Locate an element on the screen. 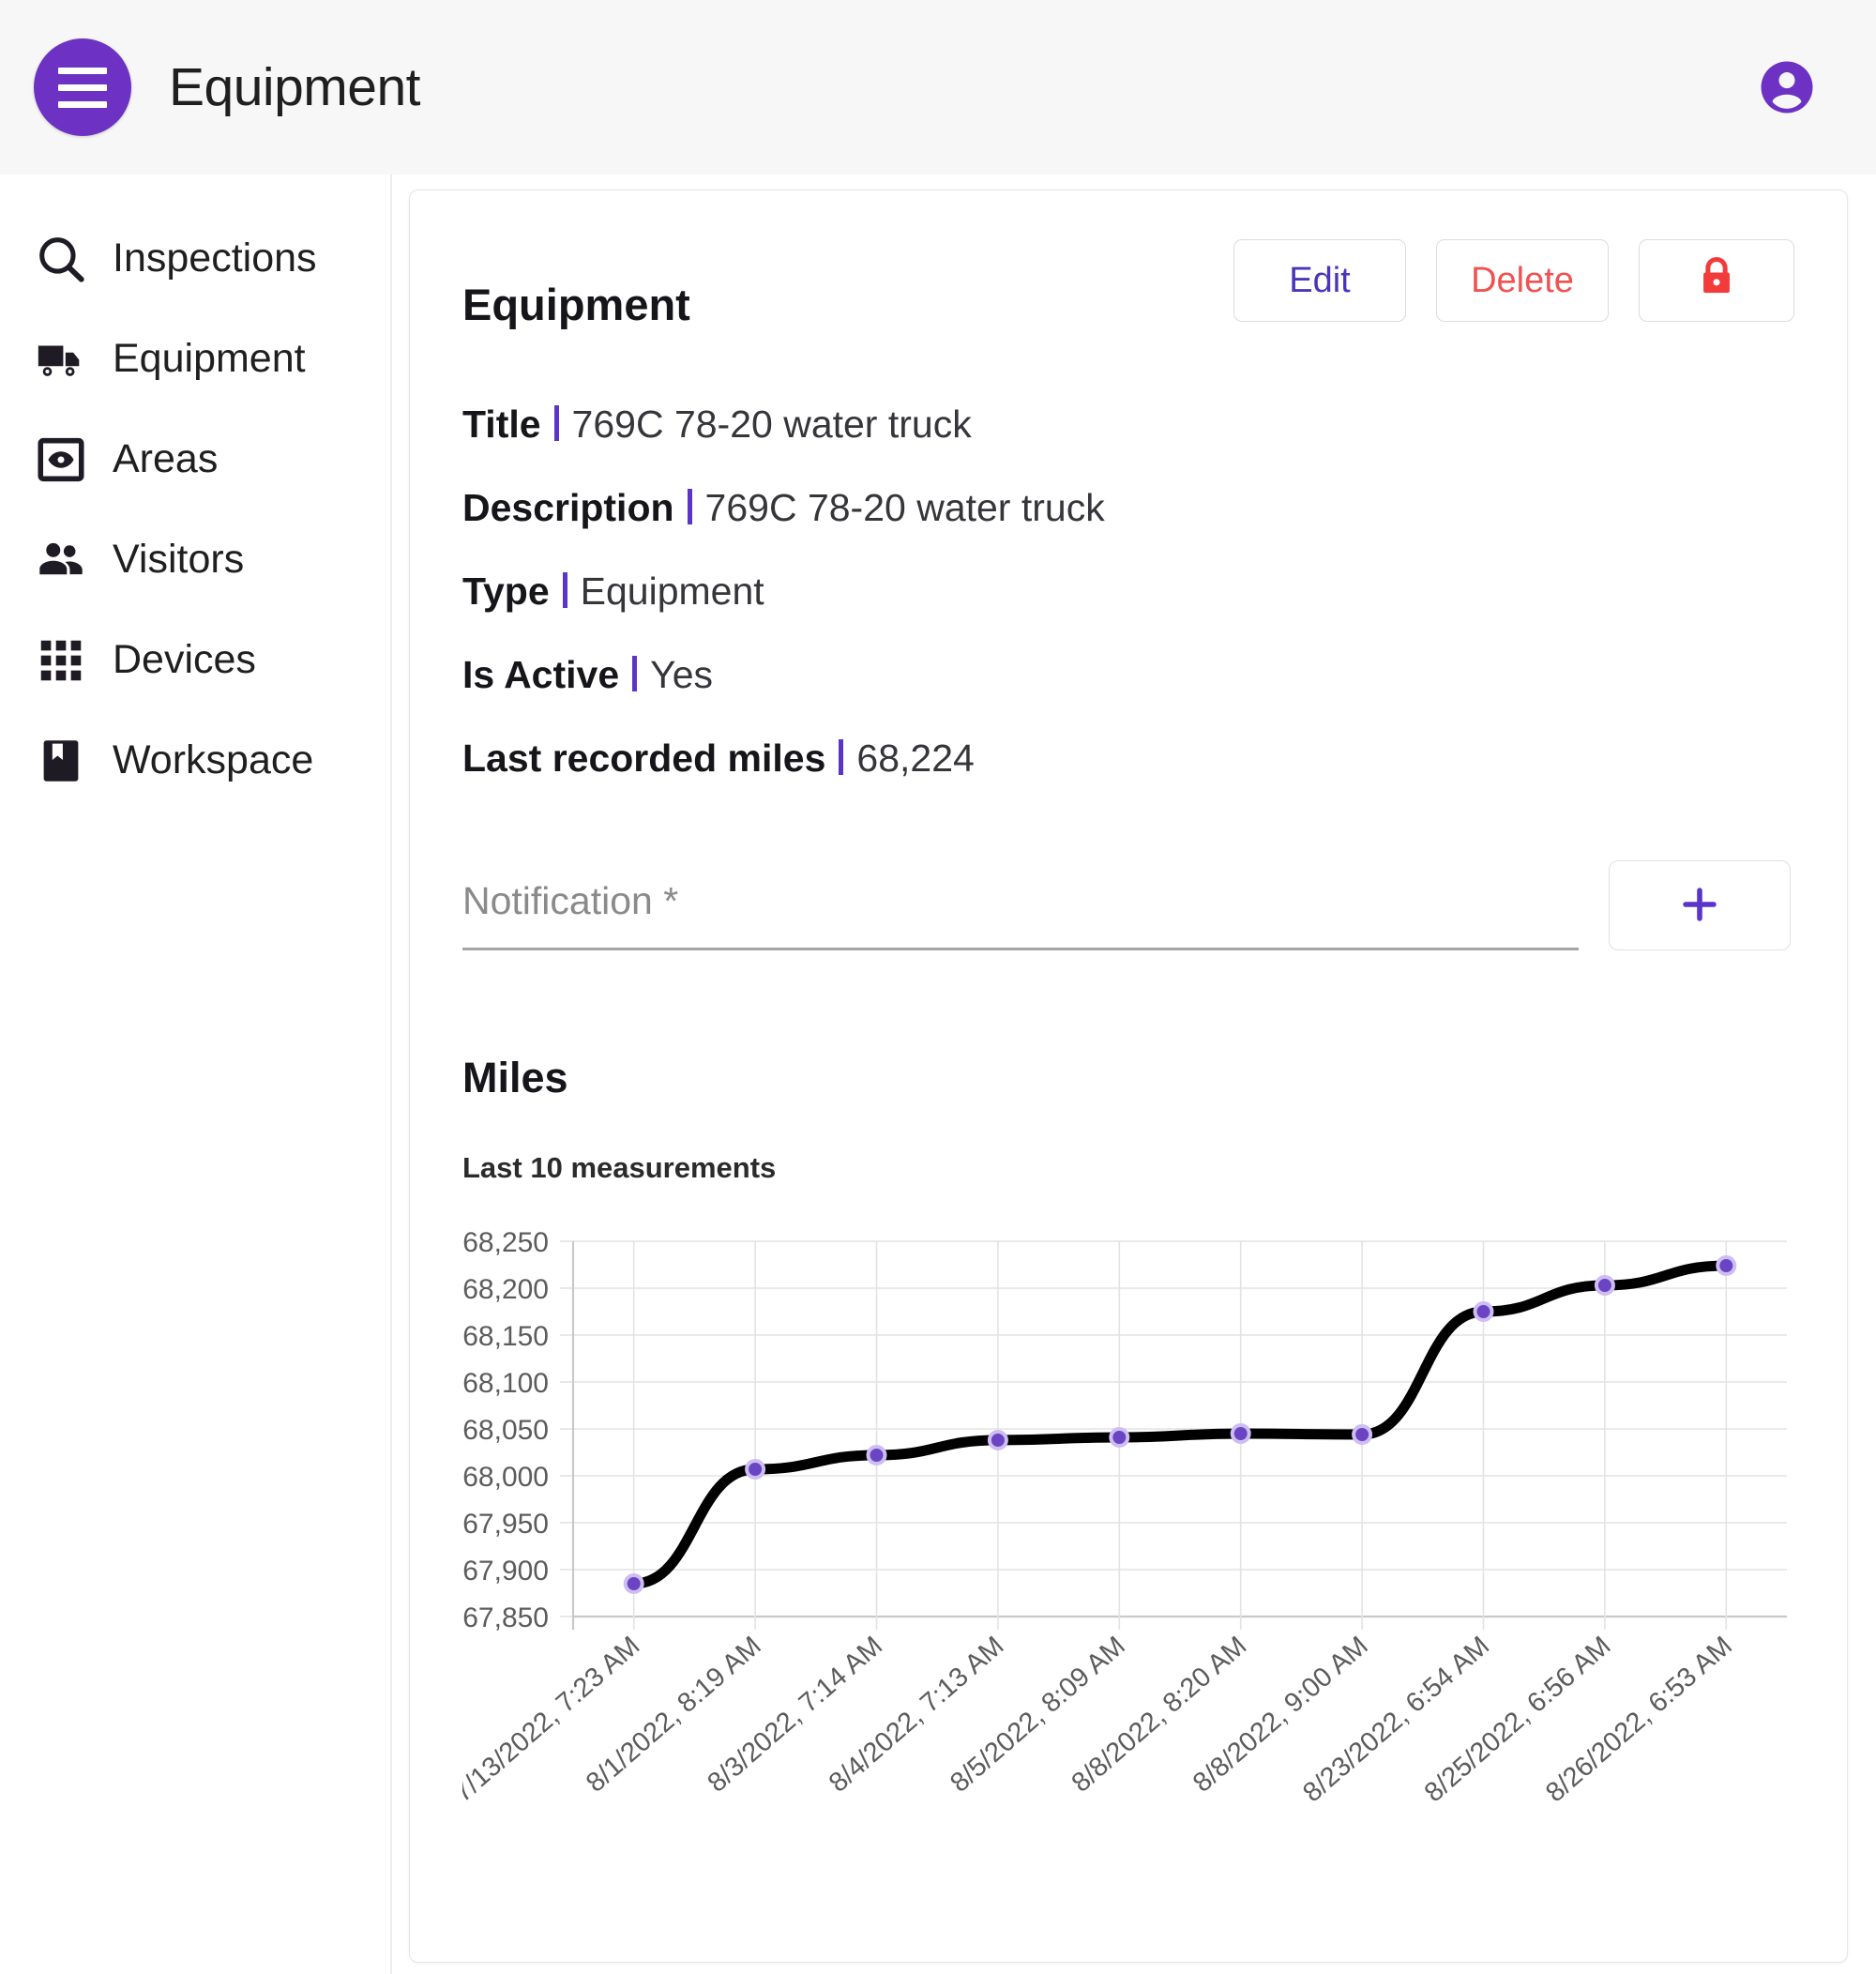 The image size is (1876, 1974). sidebar-item-visitors: Visitors is located at coordinates (195, 559).